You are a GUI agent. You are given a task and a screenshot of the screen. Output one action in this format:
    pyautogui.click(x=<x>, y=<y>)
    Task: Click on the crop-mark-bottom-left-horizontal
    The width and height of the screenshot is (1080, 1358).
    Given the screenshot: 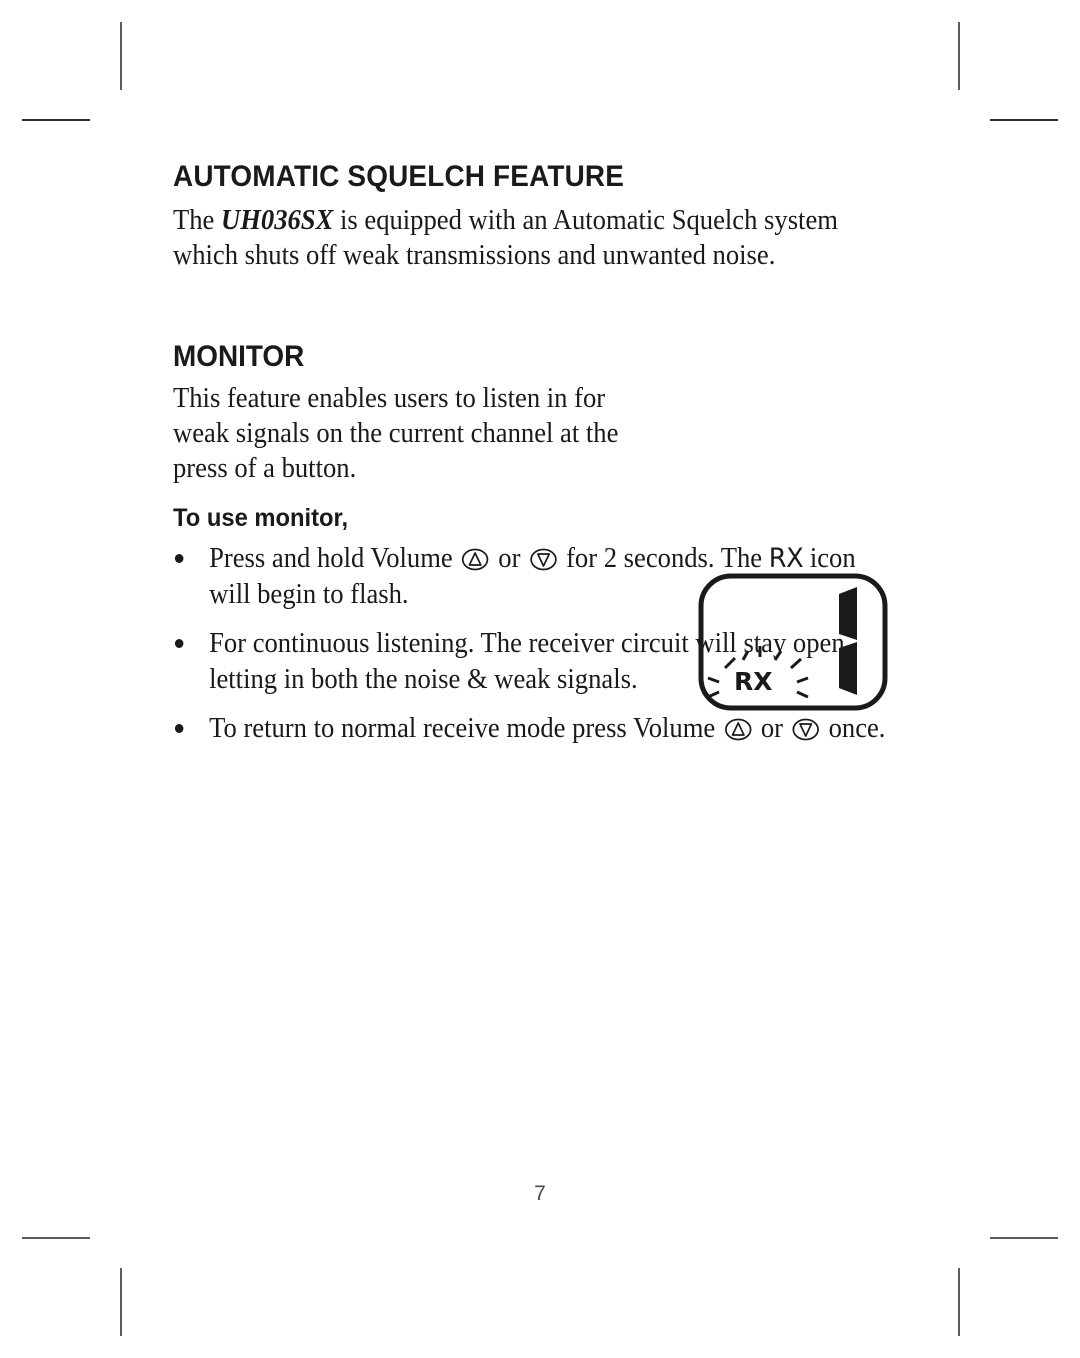 What is the action you would take?
    pyautogui.click(x=56, y=1238)
    